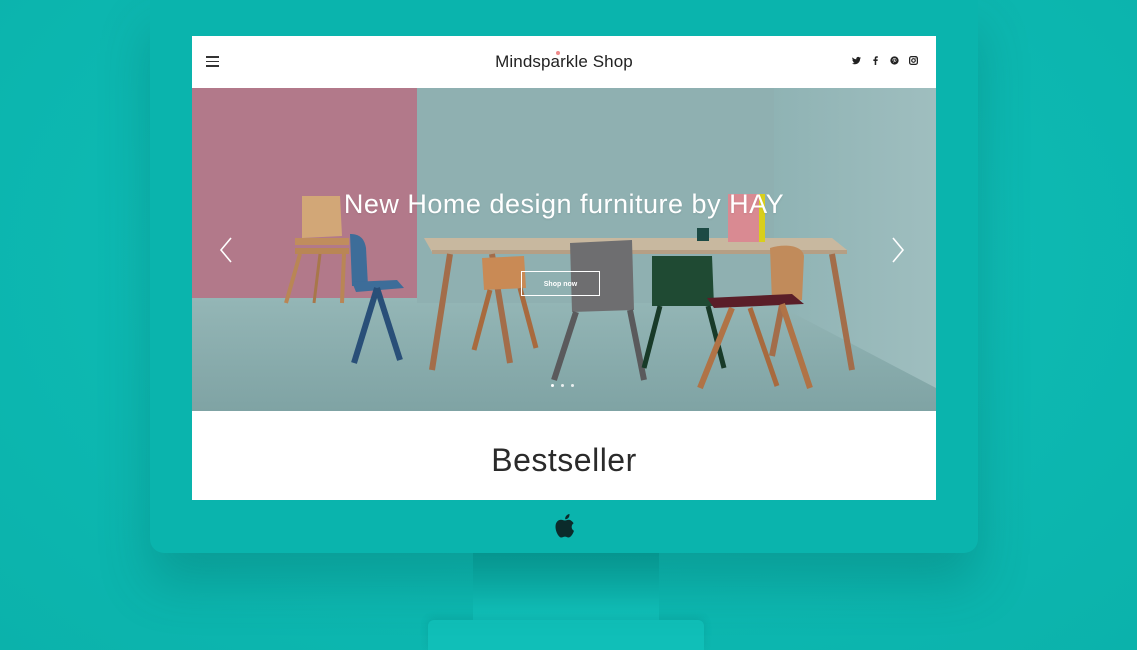 The image size is (1137, 650). Describe the element at coordinates (885, 60) in the screenshot. I see `social-links` at that location.